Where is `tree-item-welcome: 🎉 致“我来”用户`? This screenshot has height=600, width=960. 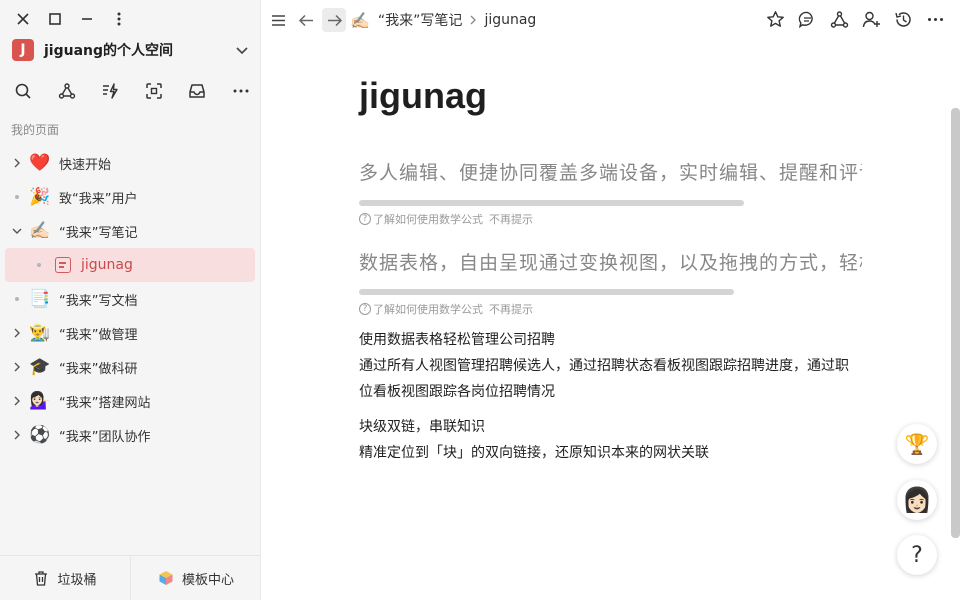 tree-item-welcome: 🎉 致“我来”用户 is located at coordinates (130, 197).